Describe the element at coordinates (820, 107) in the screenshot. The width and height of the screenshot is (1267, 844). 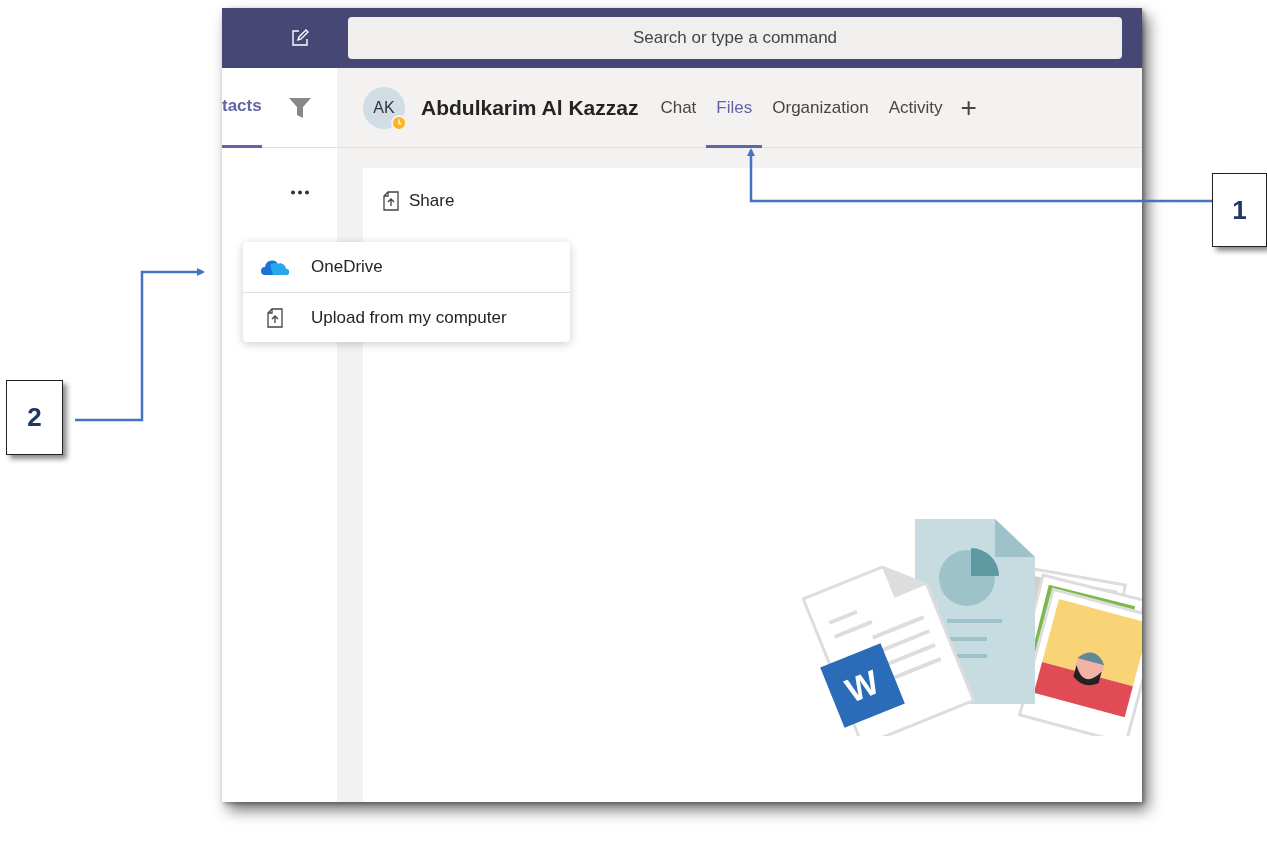
I see `nav-tab: Organization` at that location.